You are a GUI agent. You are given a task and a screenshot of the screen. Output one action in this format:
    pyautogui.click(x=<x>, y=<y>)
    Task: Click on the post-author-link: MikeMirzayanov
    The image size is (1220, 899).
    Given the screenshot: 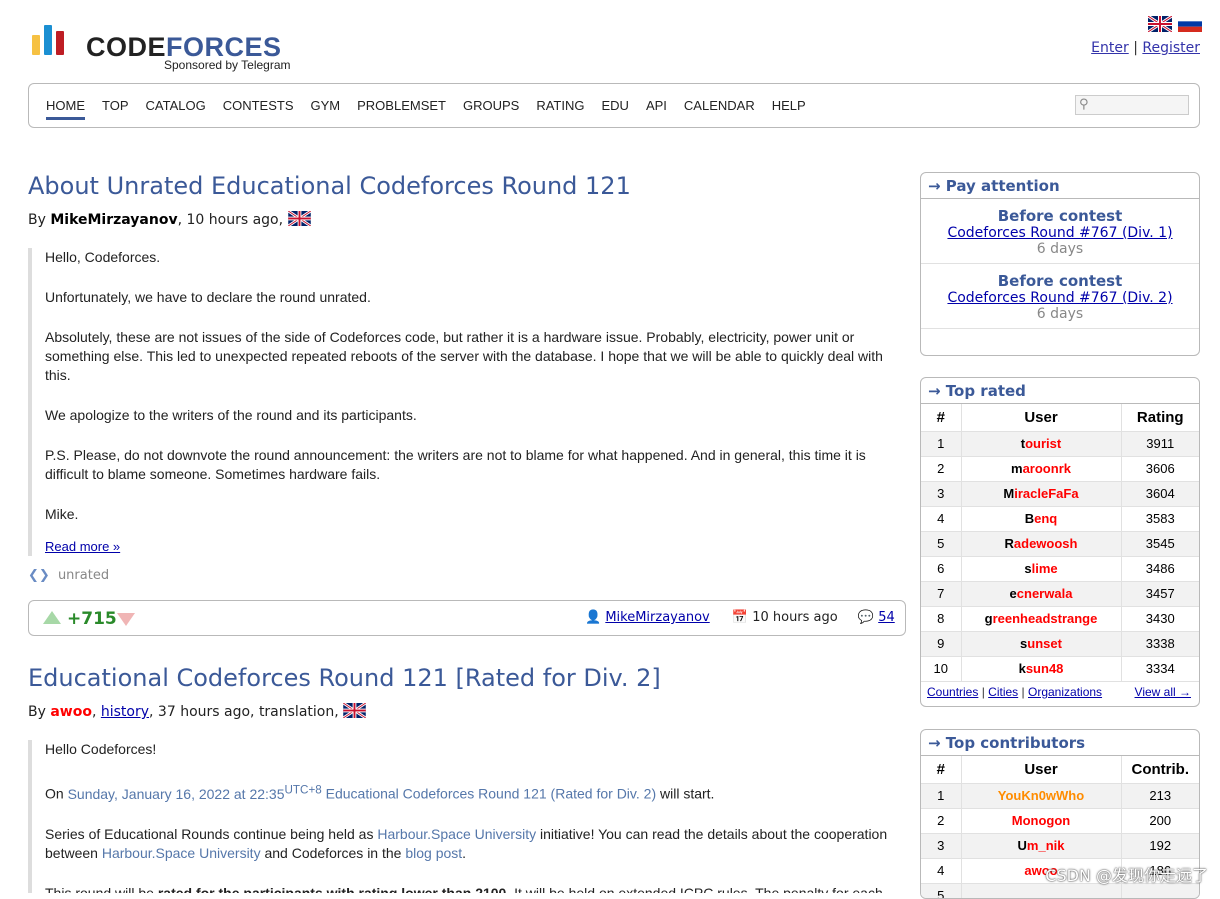 What is the action you would take?
    pyautogui.click(x=113, y=220)
    